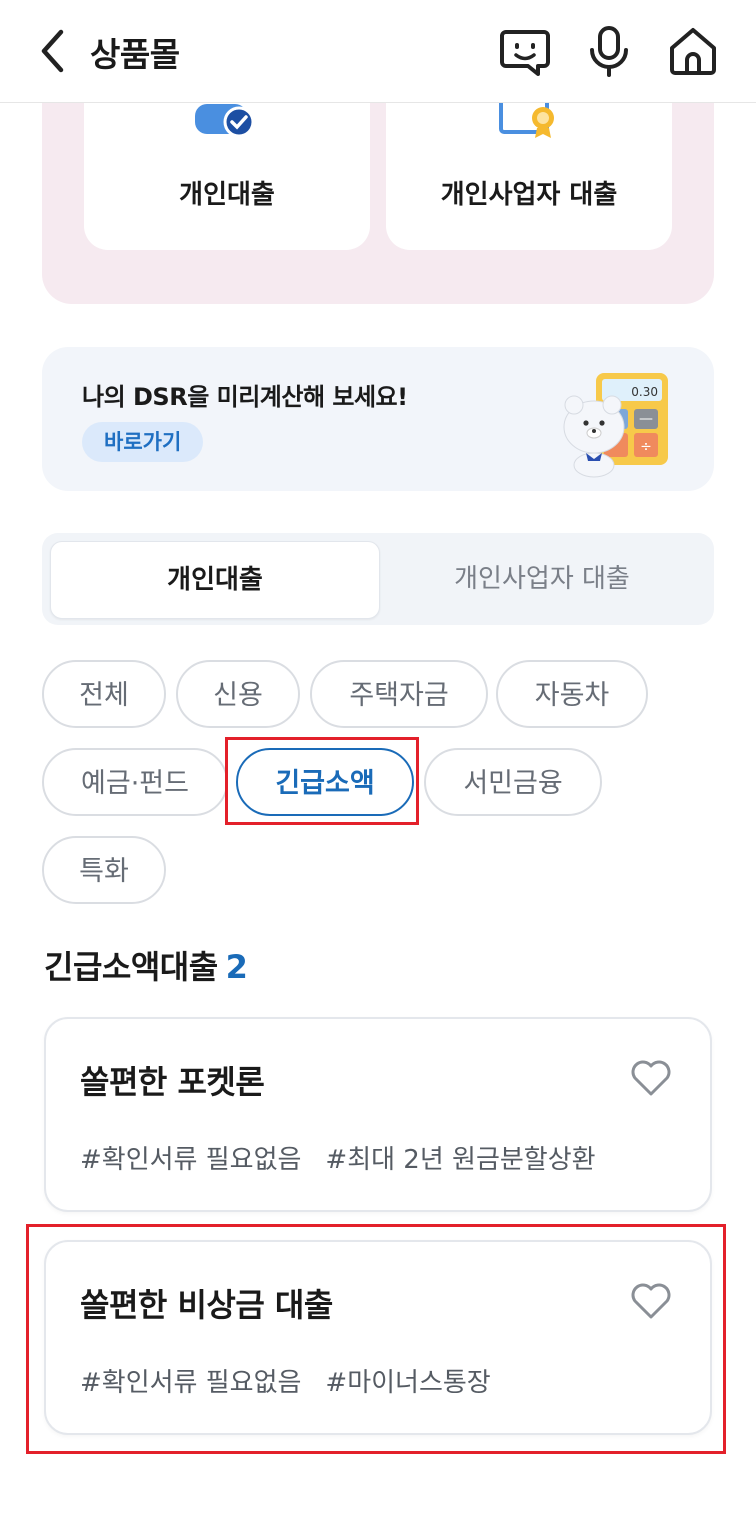 This screenshot has height=1525, width=756. Describe the element at coordinates (172, 1082) in the screenshot. I see `loan-name: 쏠편한 포켓론` at that location.